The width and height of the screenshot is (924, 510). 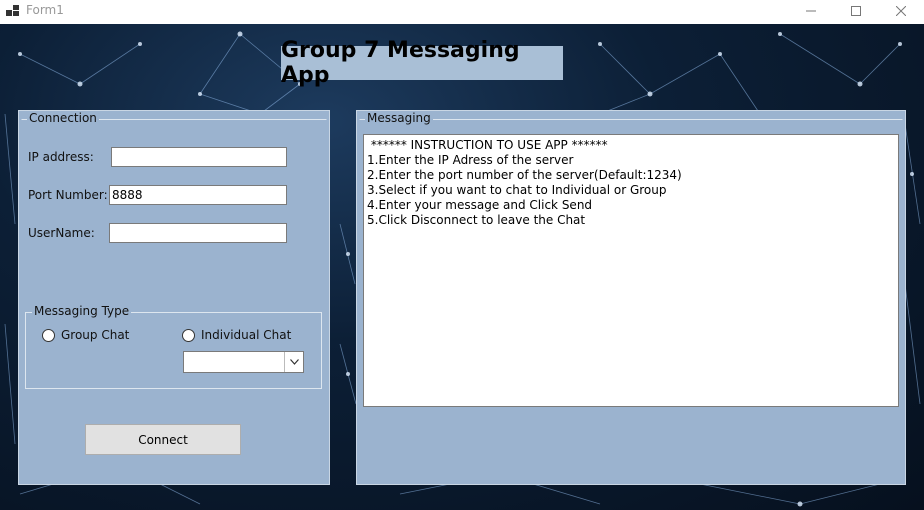 I want to click on close-icon, so click(x=901, y=12).